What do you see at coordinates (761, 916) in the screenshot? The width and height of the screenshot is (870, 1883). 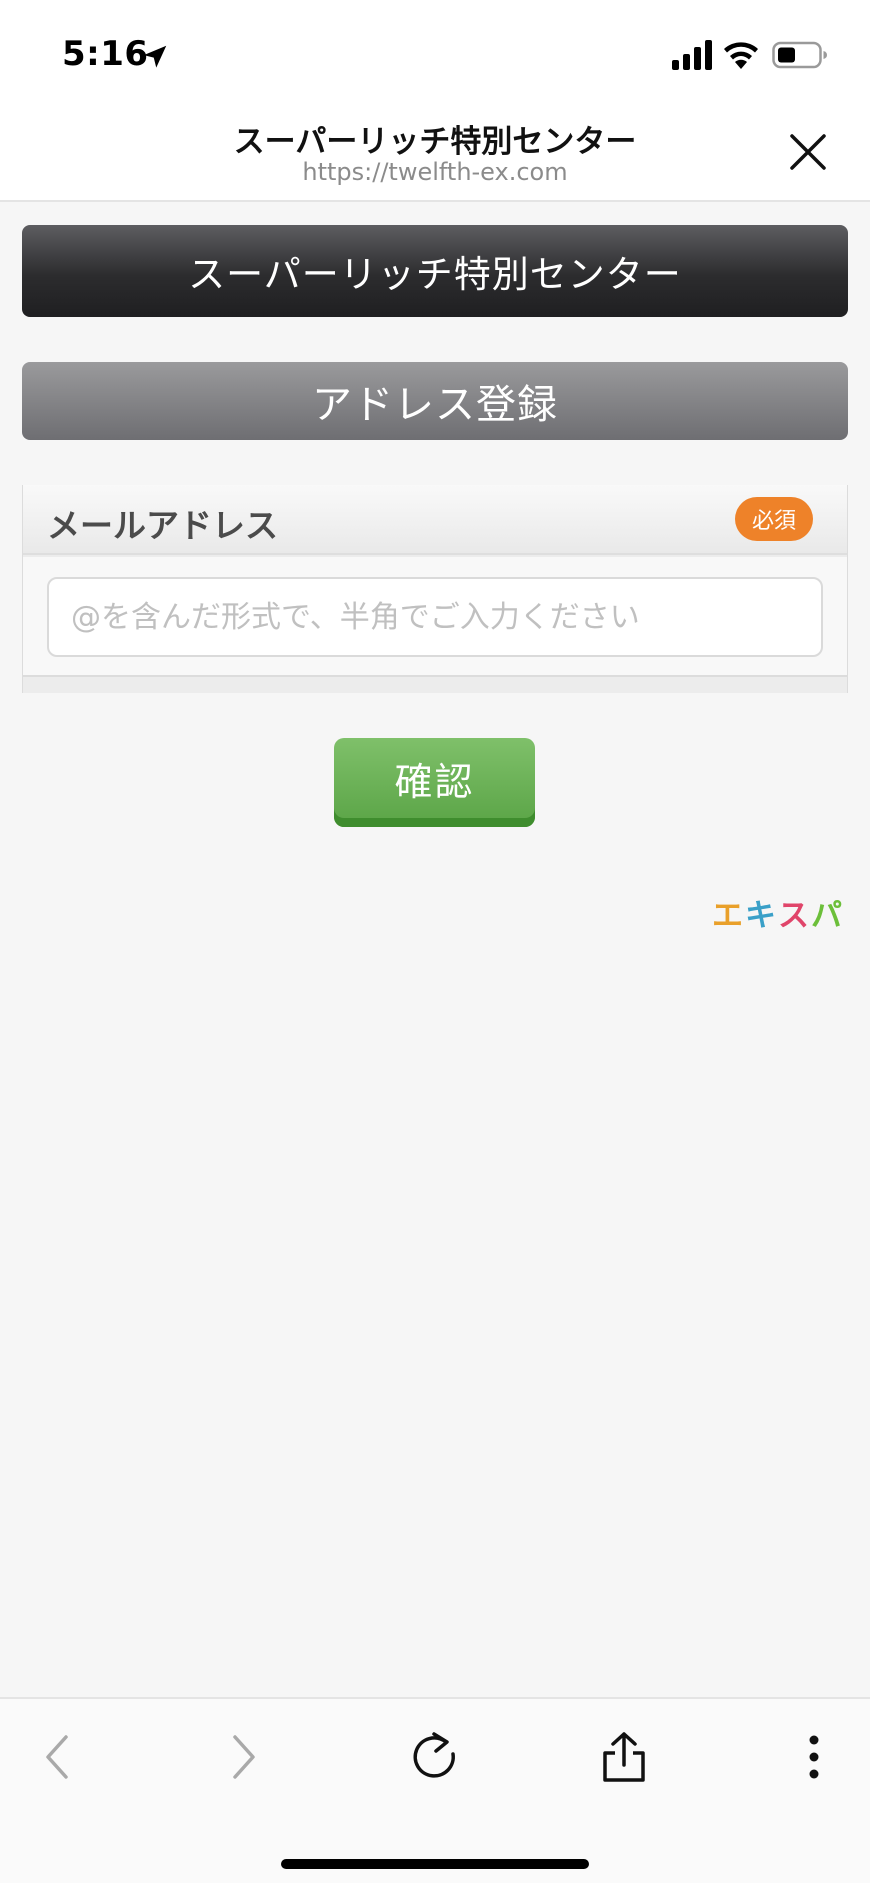 I see `brand-logo-char: キ` at bounding box center [761, 916].